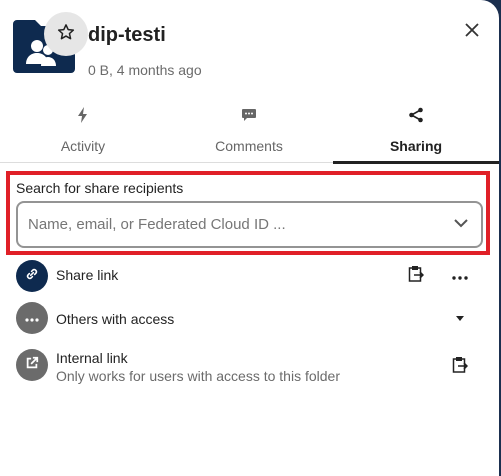 The width and height of the screenshot is (501, 476). I want to click on internal-link-avatar, so click(32, 365).